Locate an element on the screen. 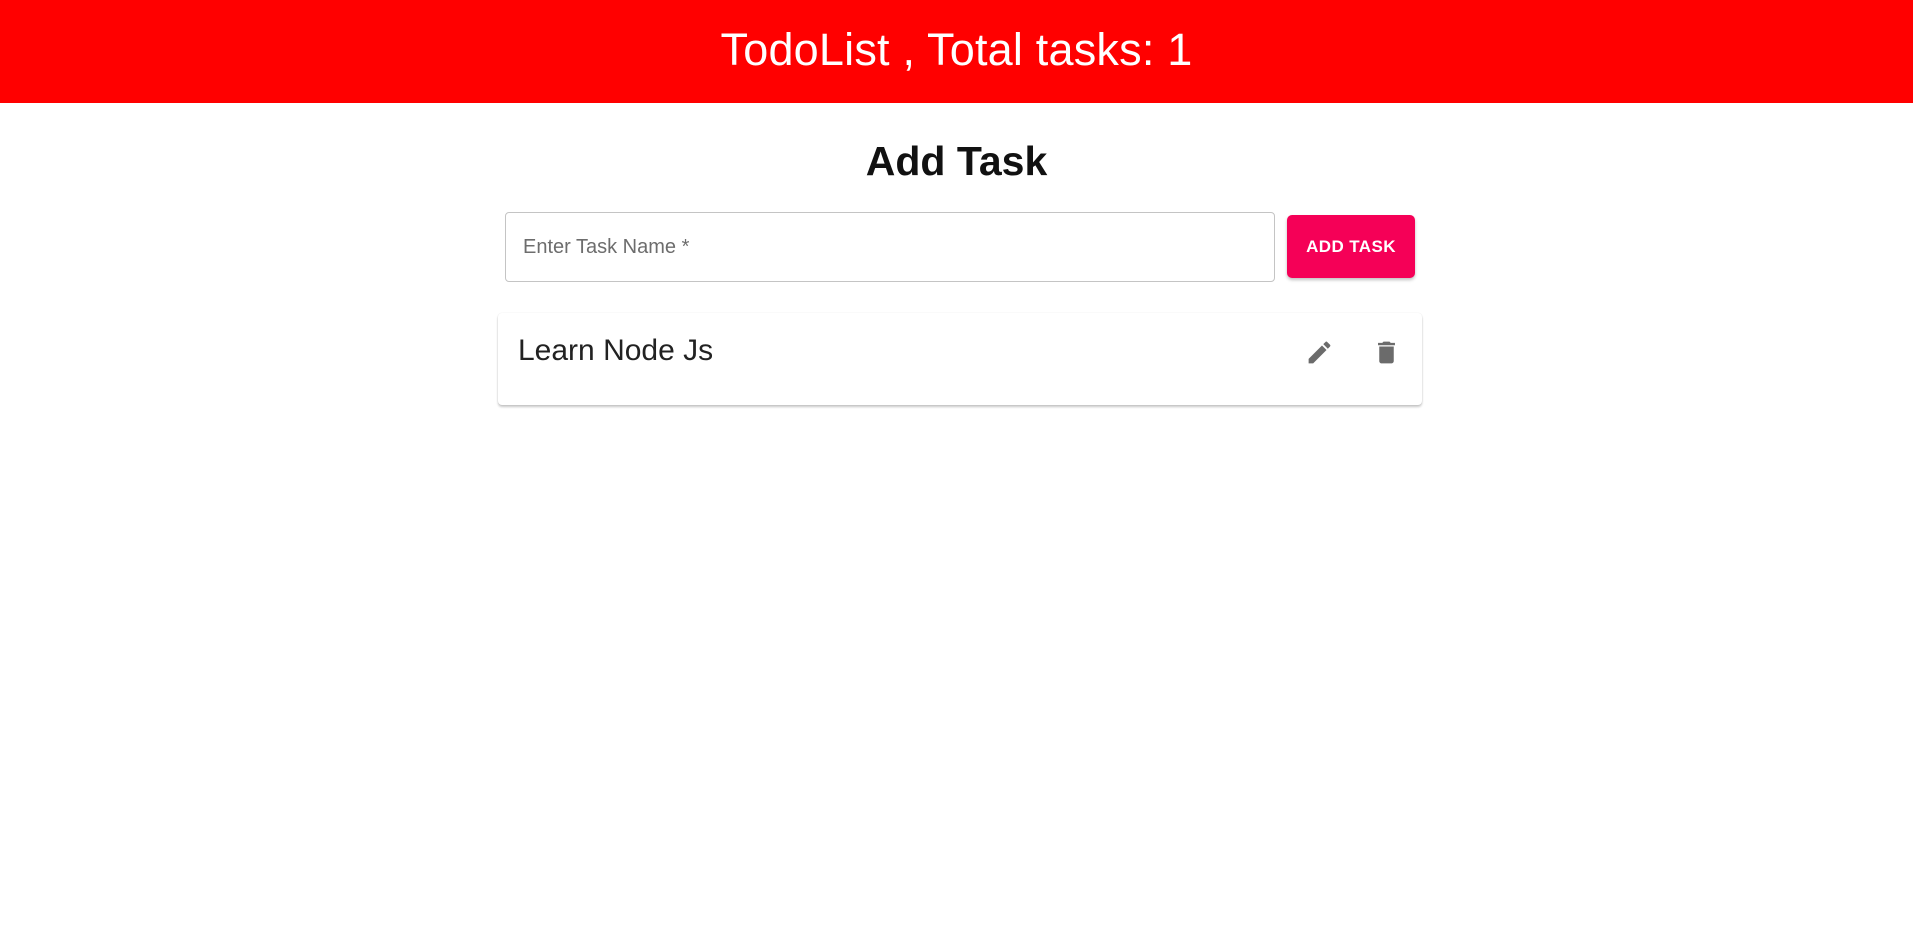  pencil-icon is located at coordinates (1319, 352).